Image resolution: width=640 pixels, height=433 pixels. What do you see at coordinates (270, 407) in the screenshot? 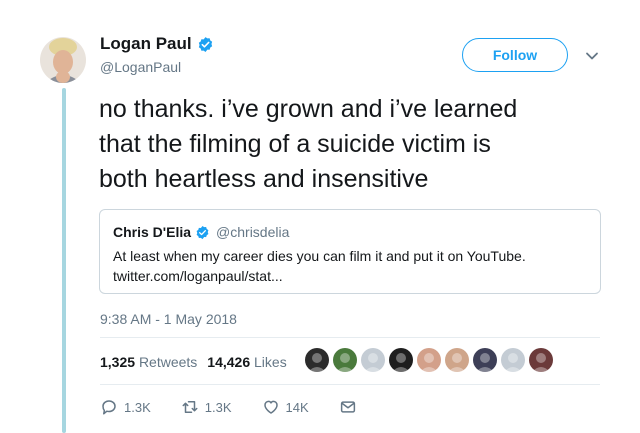
I see `heart-icon` at bounding box center [270, 407].